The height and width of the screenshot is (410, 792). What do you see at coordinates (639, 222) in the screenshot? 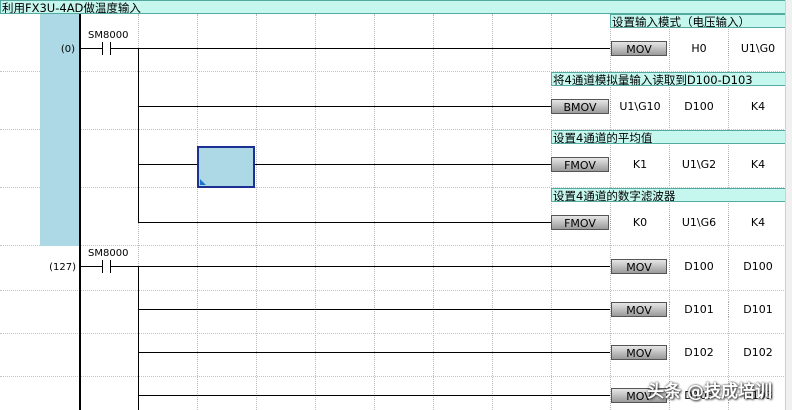
I see `operand: K0` at bounding box center [639, 222].